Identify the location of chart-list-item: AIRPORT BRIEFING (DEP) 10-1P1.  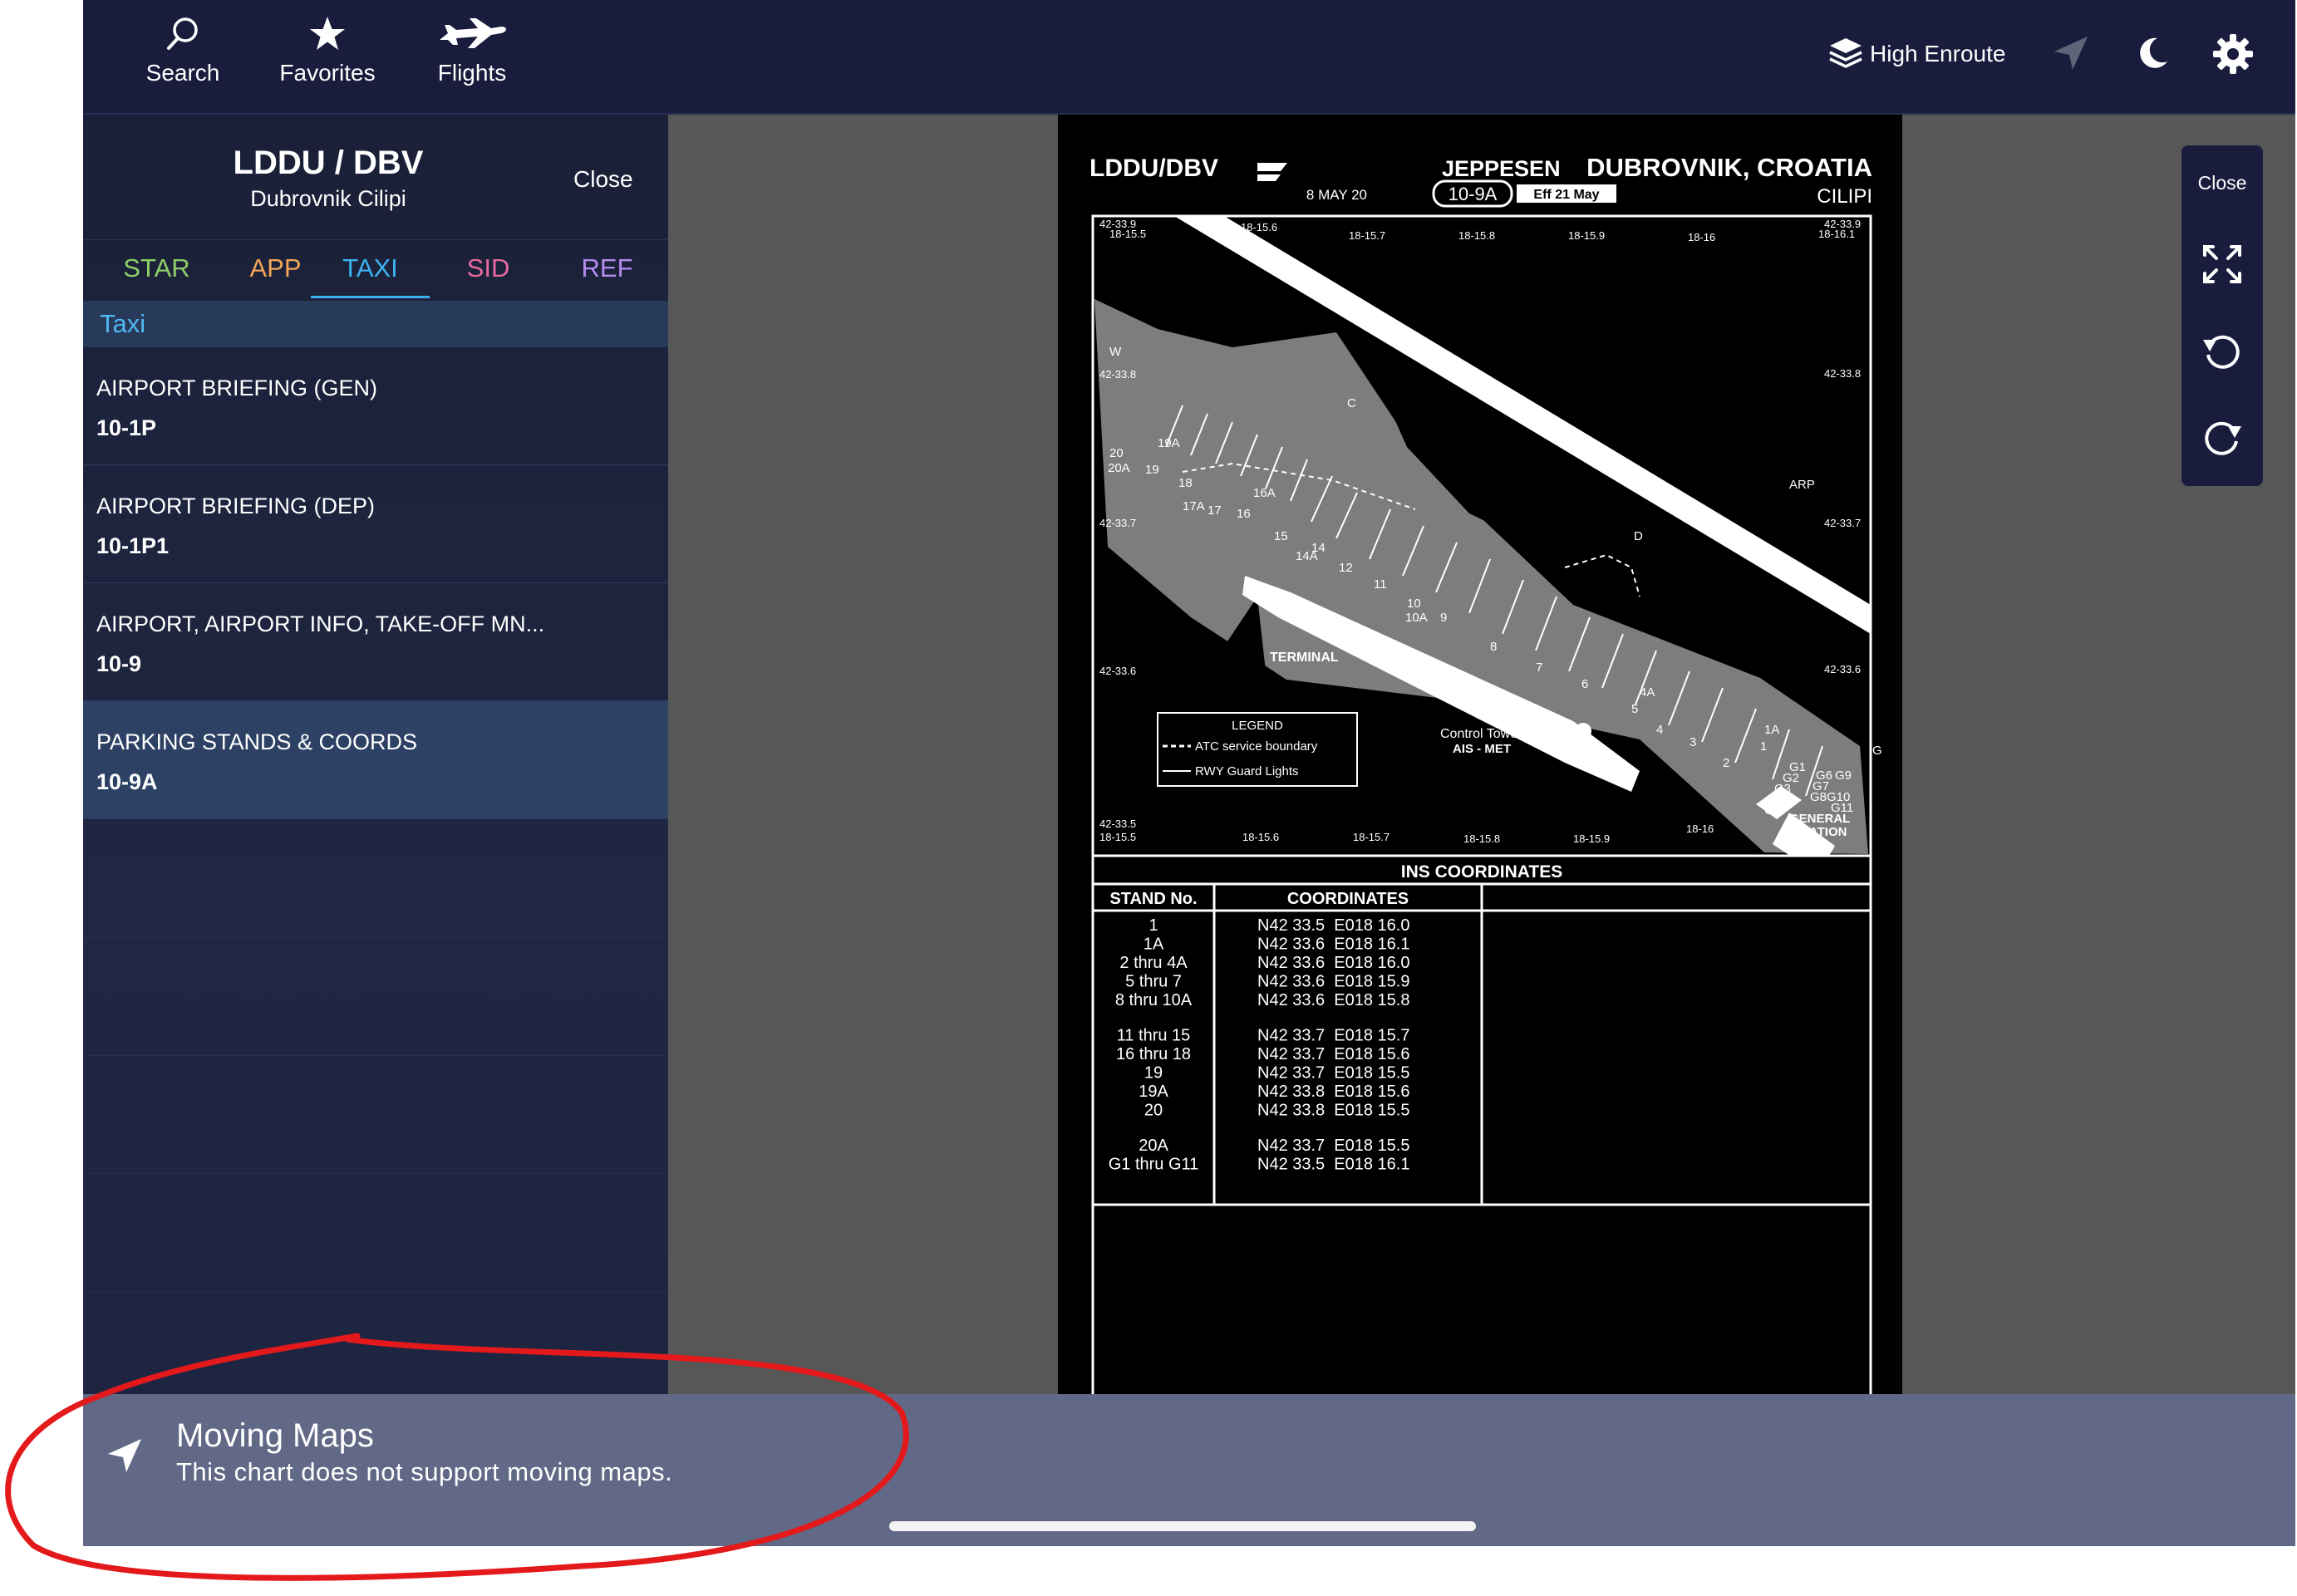
(375, 524).